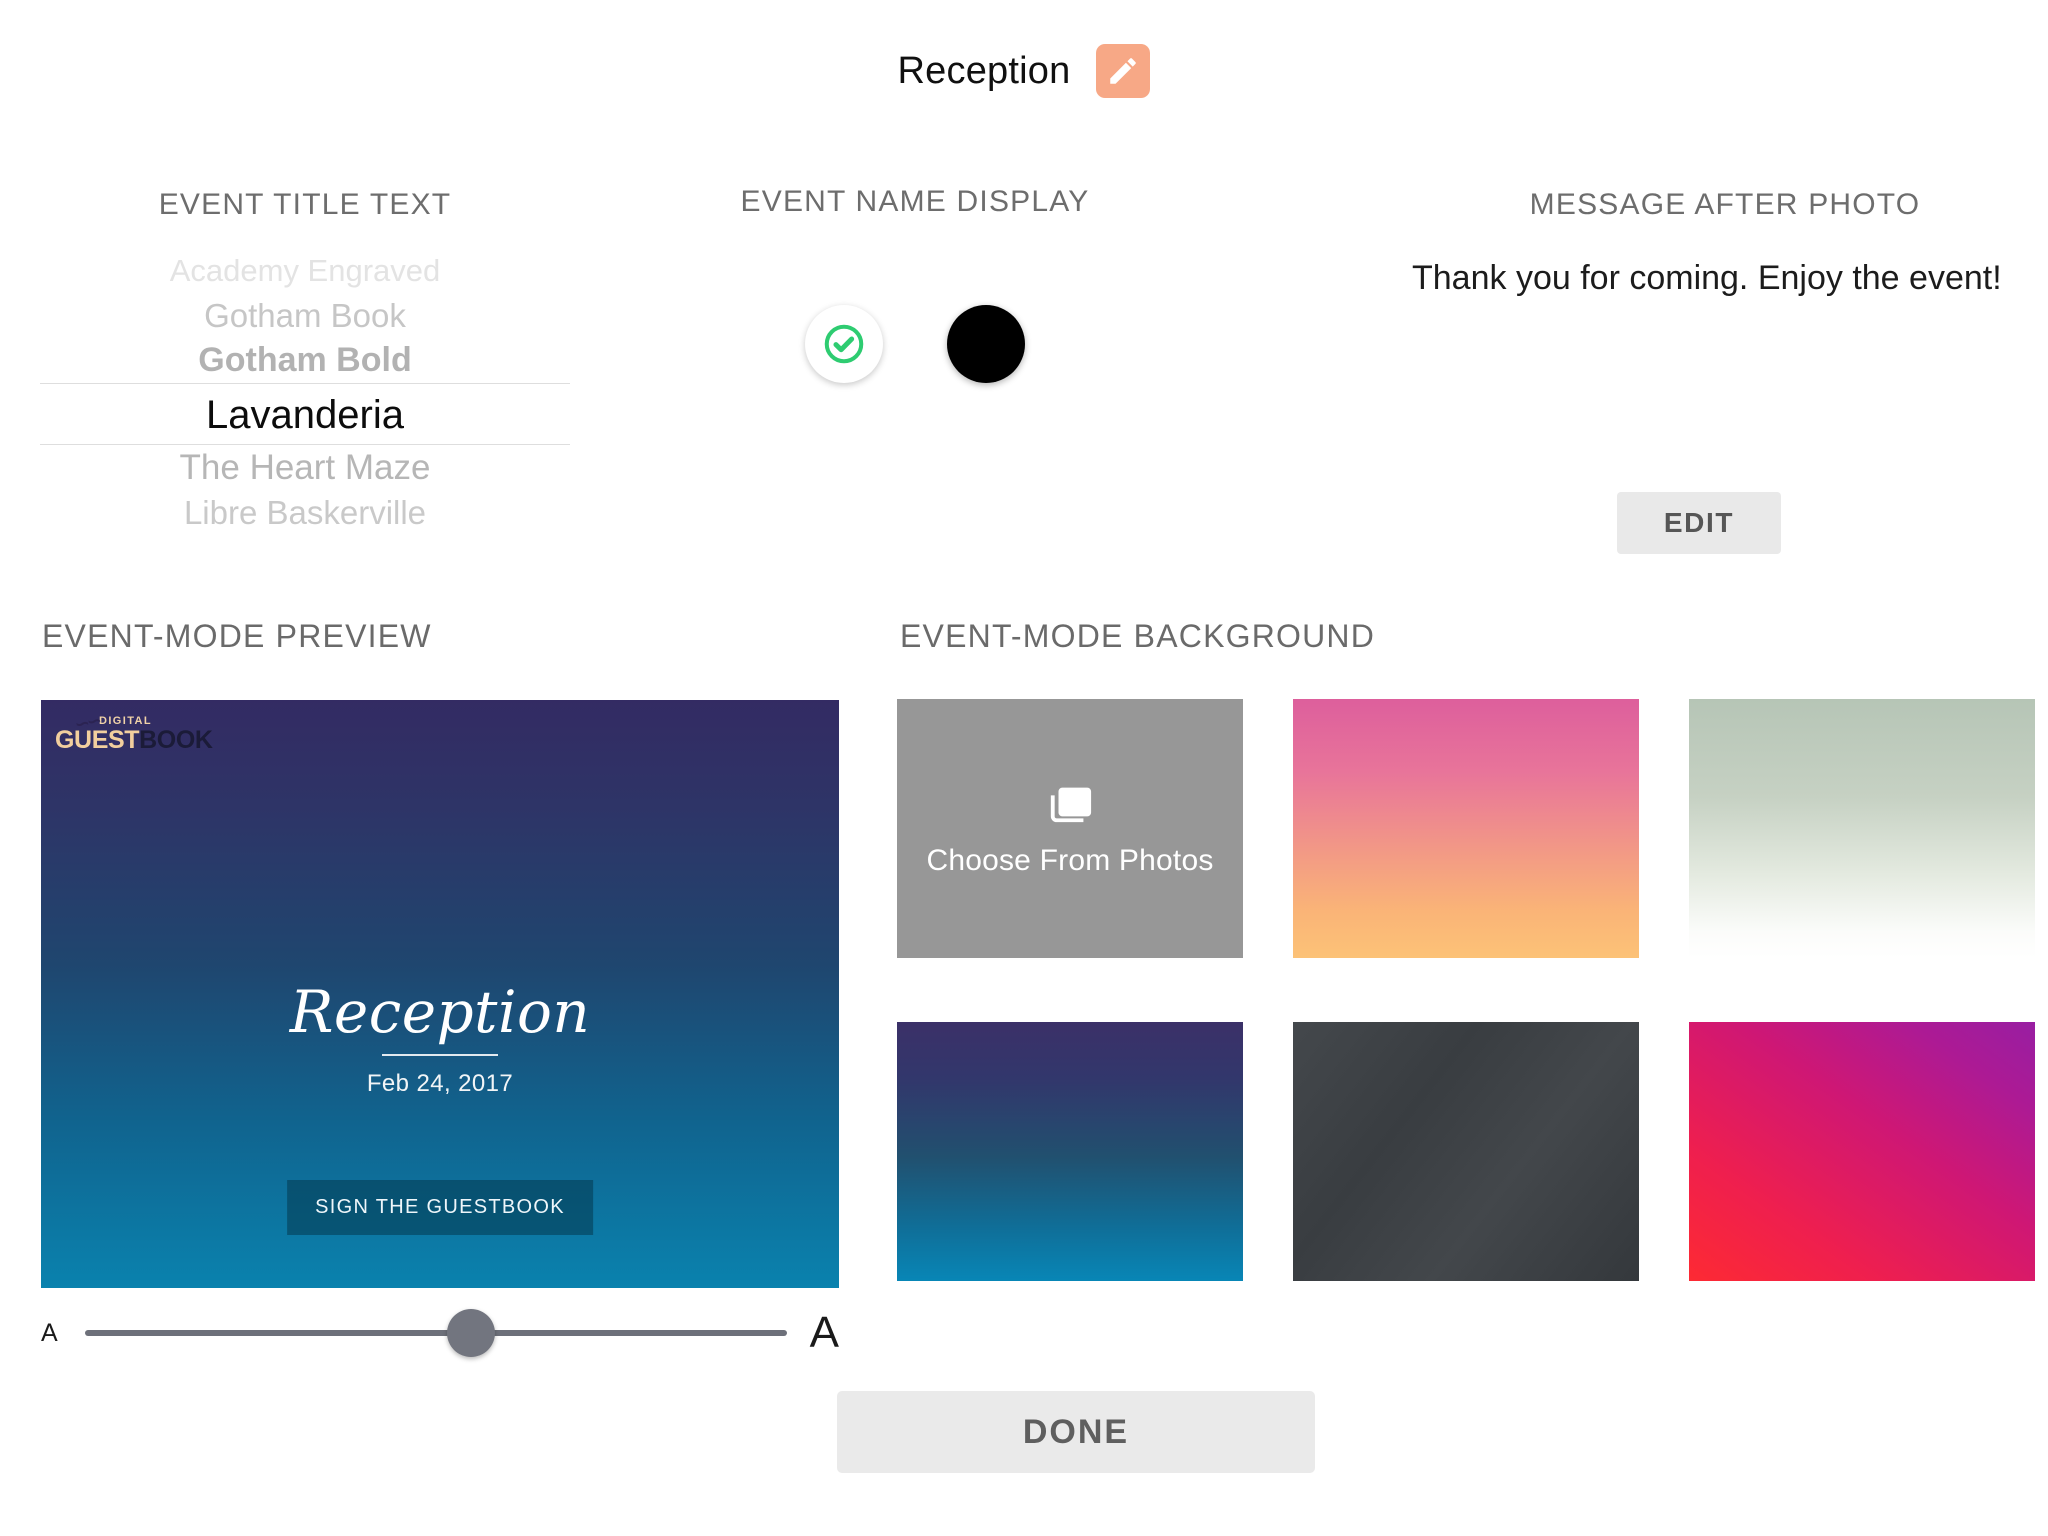 This screenshot has height=1536, width=2048. What do you see at coordinates (1070, 803) in the screenshot?
I see `photo-library-icon` at bounding box center [1070, 803].